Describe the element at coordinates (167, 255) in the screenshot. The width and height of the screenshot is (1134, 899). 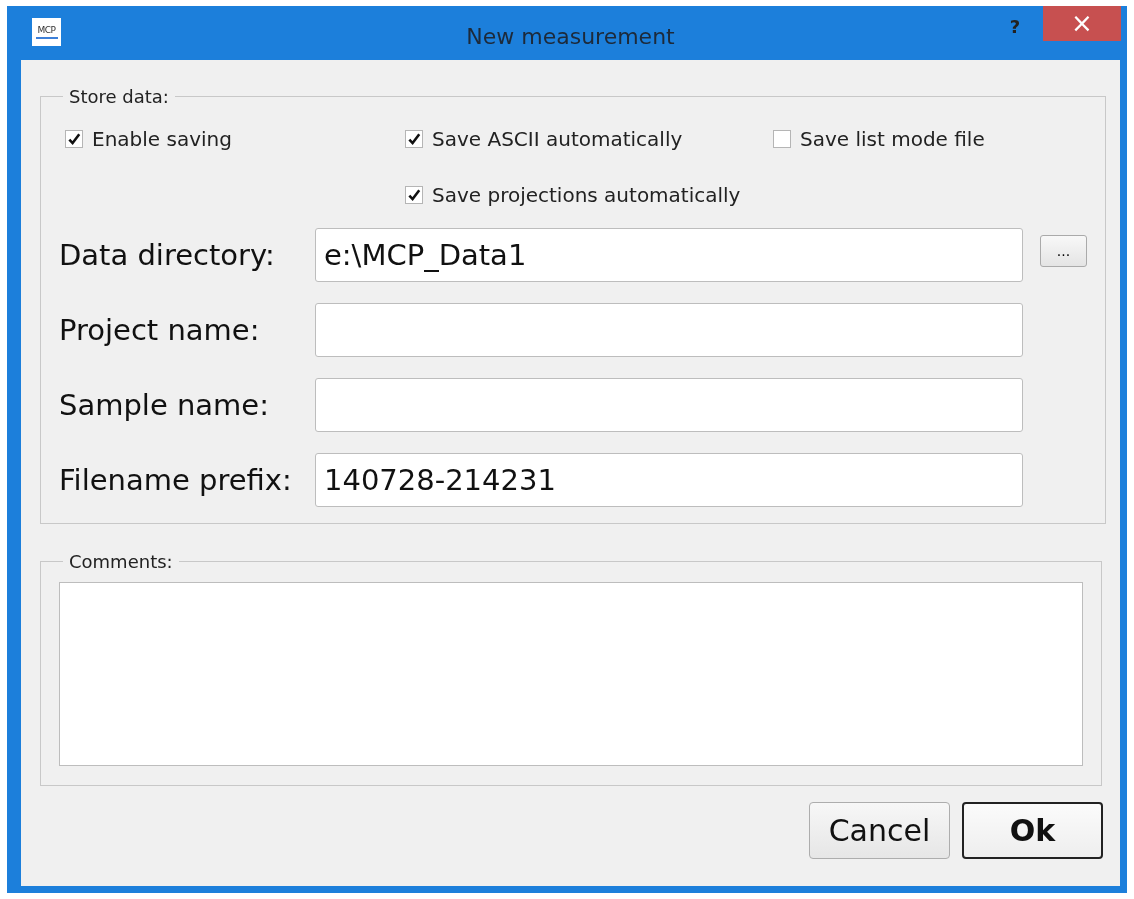
I see `field-label: Data directory:` at that location.